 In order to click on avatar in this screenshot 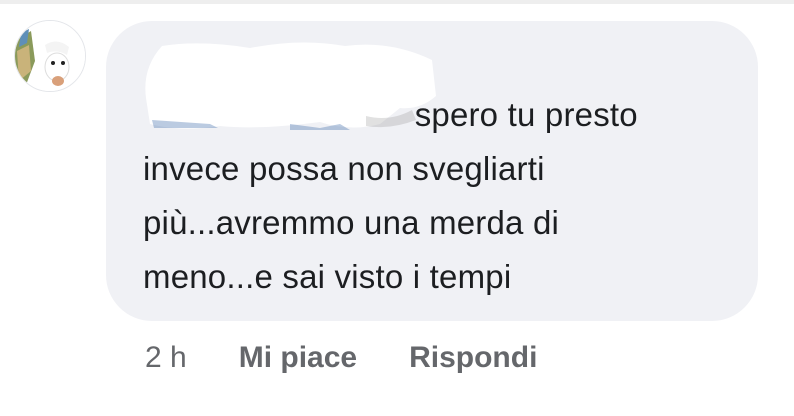, I will do `click(50, 56)`.